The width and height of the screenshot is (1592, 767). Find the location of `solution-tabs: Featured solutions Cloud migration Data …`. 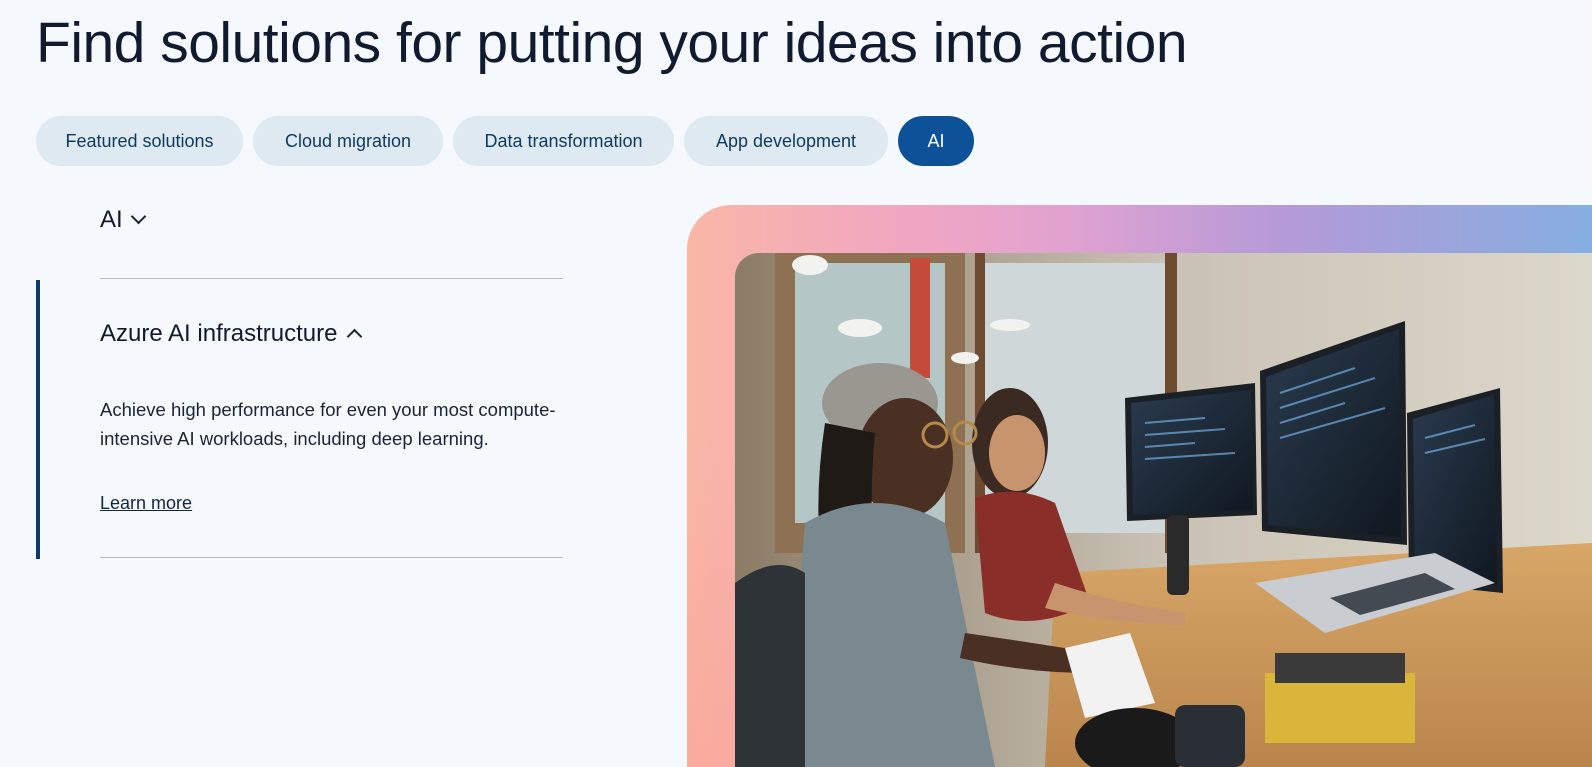

solution-tabs: Featured solutions Cloud migration Data … is located at coordinates (505, 141).